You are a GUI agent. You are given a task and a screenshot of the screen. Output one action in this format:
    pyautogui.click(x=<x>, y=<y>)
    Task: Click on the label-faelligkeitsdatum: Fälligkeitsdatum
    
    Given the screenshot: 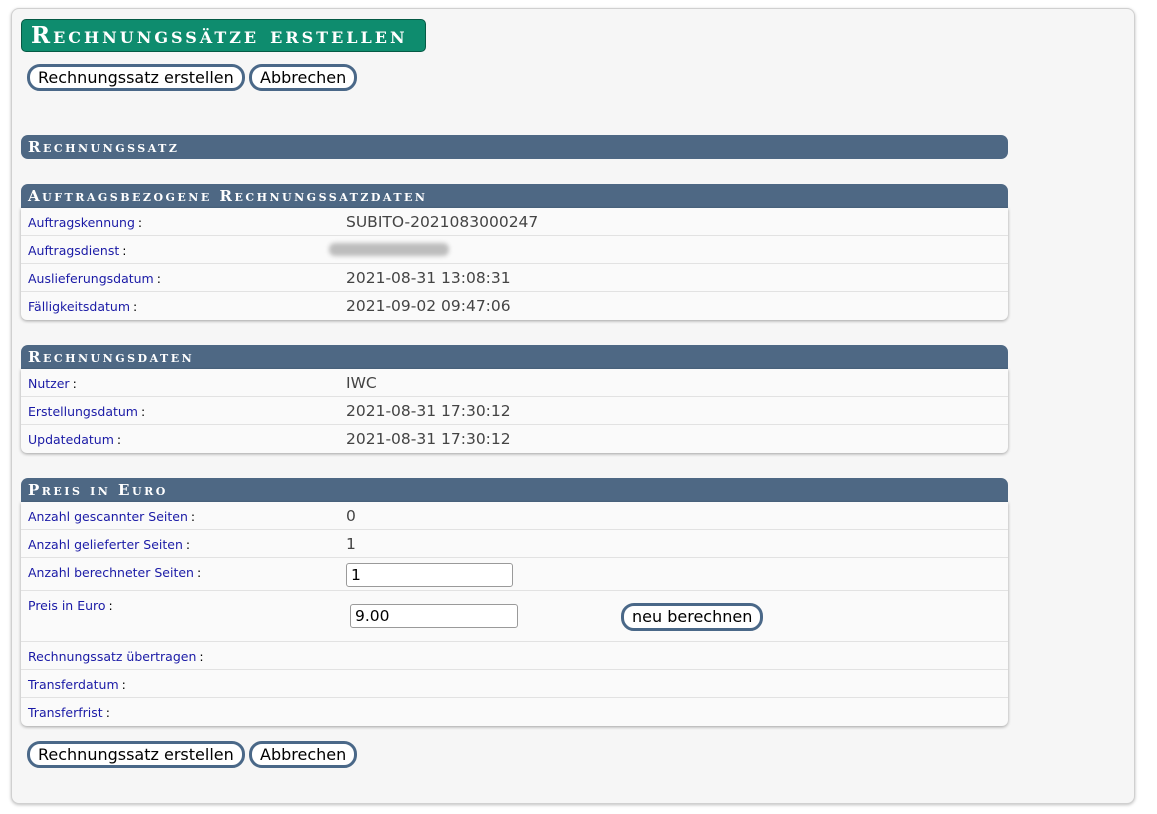 What is the action you would take?
    pyautogui.click(x=79, y=306)
    